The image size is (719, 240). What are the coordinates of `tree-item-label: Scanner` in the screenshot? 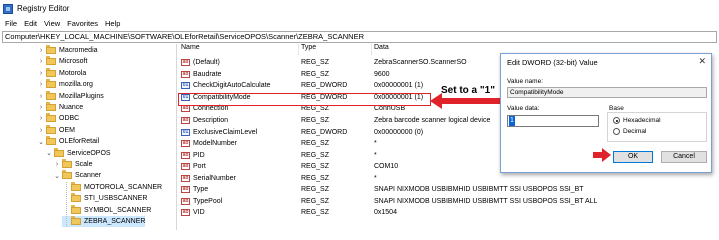 It's located at (88, 176).